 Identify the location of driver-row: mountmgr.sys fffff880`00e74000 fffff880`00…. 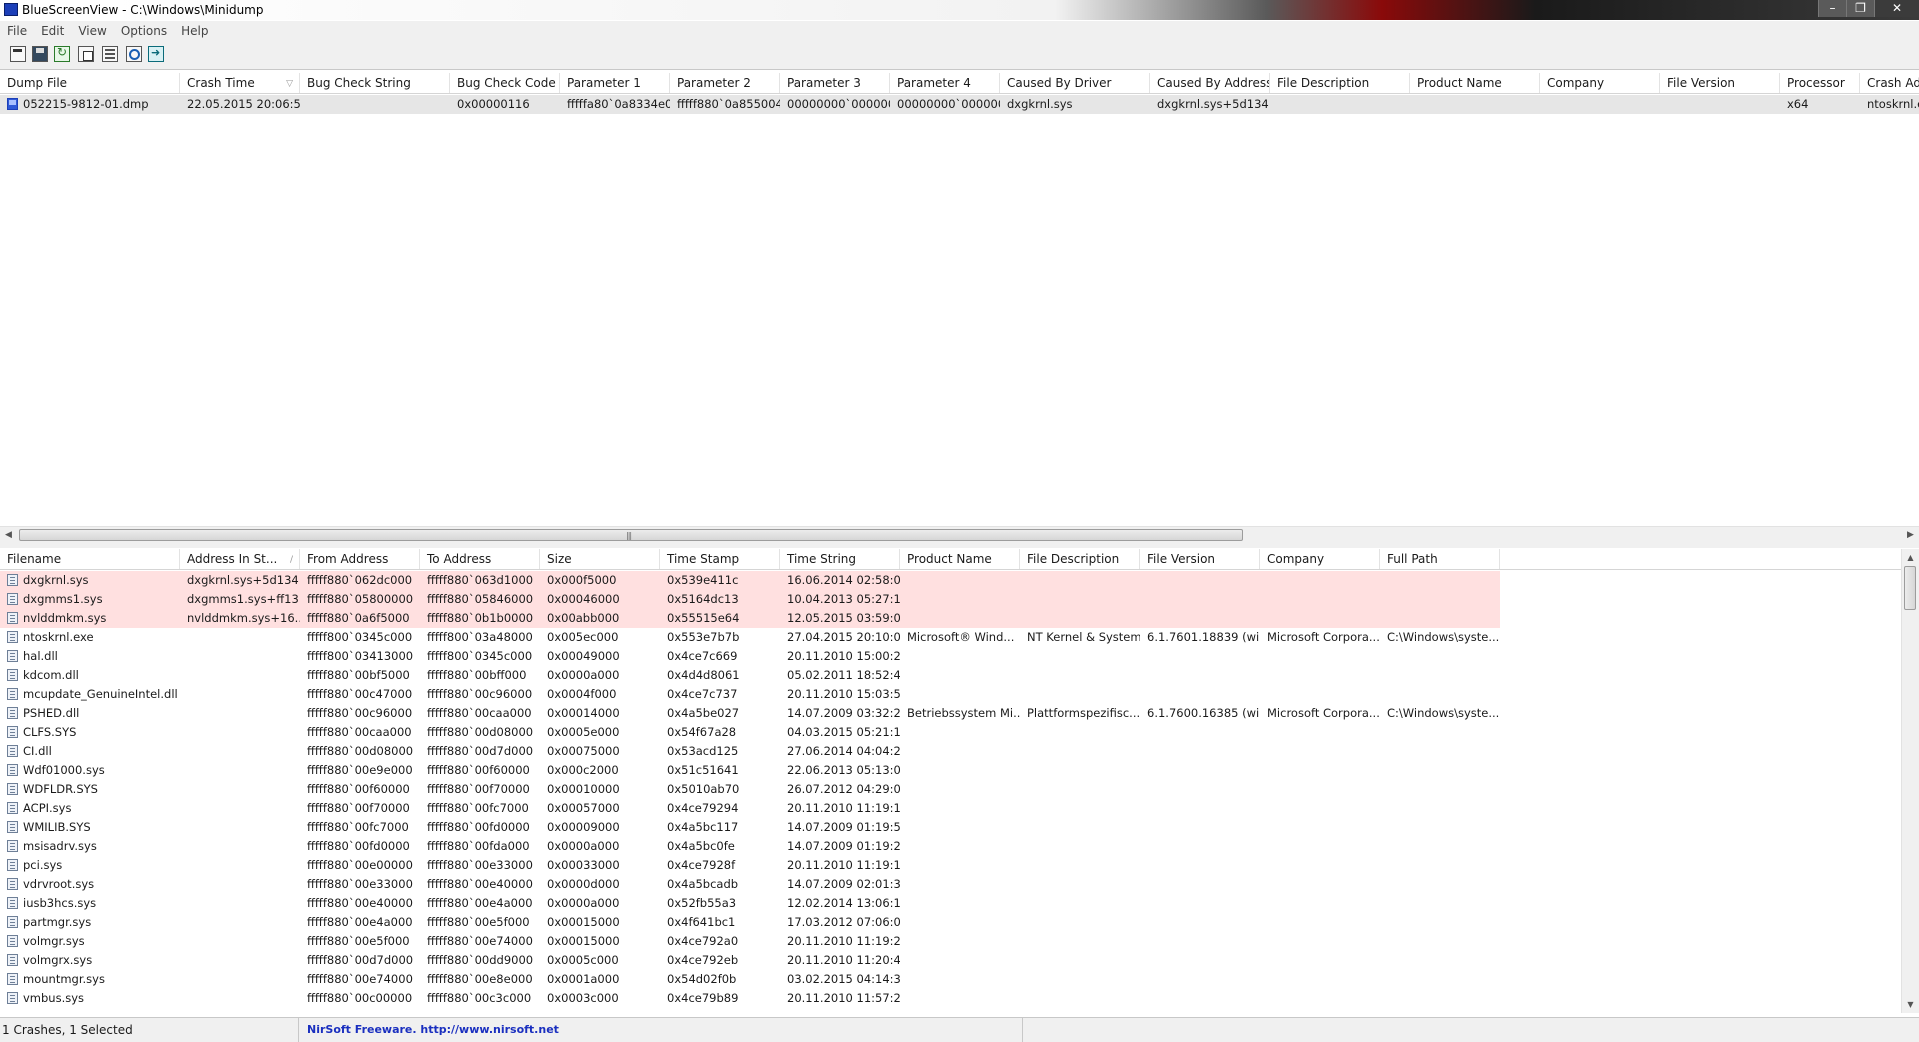
(750, 979).